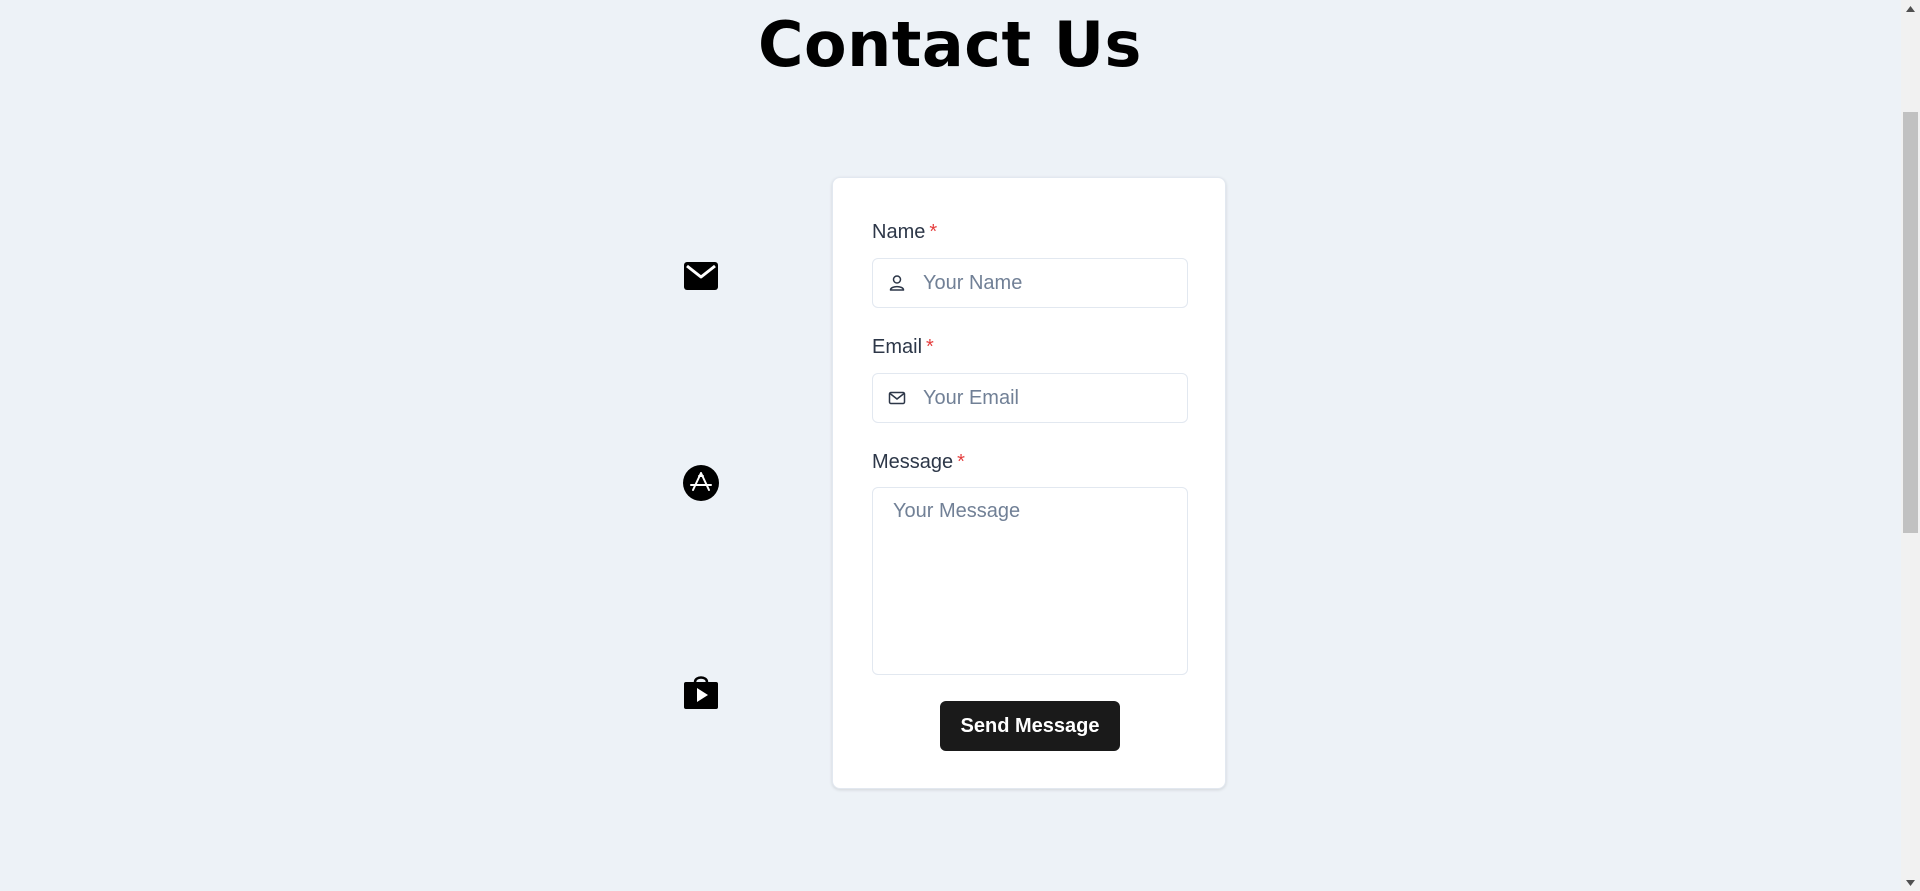 This screenshot has height=891, width=1920. Describe the element at coordinates (1910, 882) in the screenshot. I see `scroll-down-arrow-icon` at that location.